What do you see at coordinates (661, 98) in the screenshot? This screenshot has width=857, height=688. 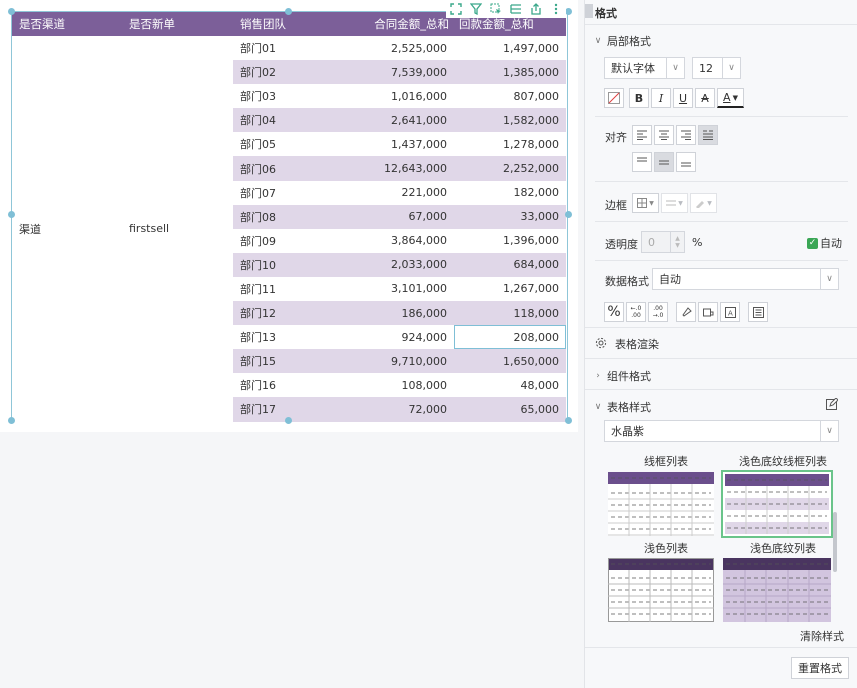 I see `italic-button: I` at bounding box center [661, 98].